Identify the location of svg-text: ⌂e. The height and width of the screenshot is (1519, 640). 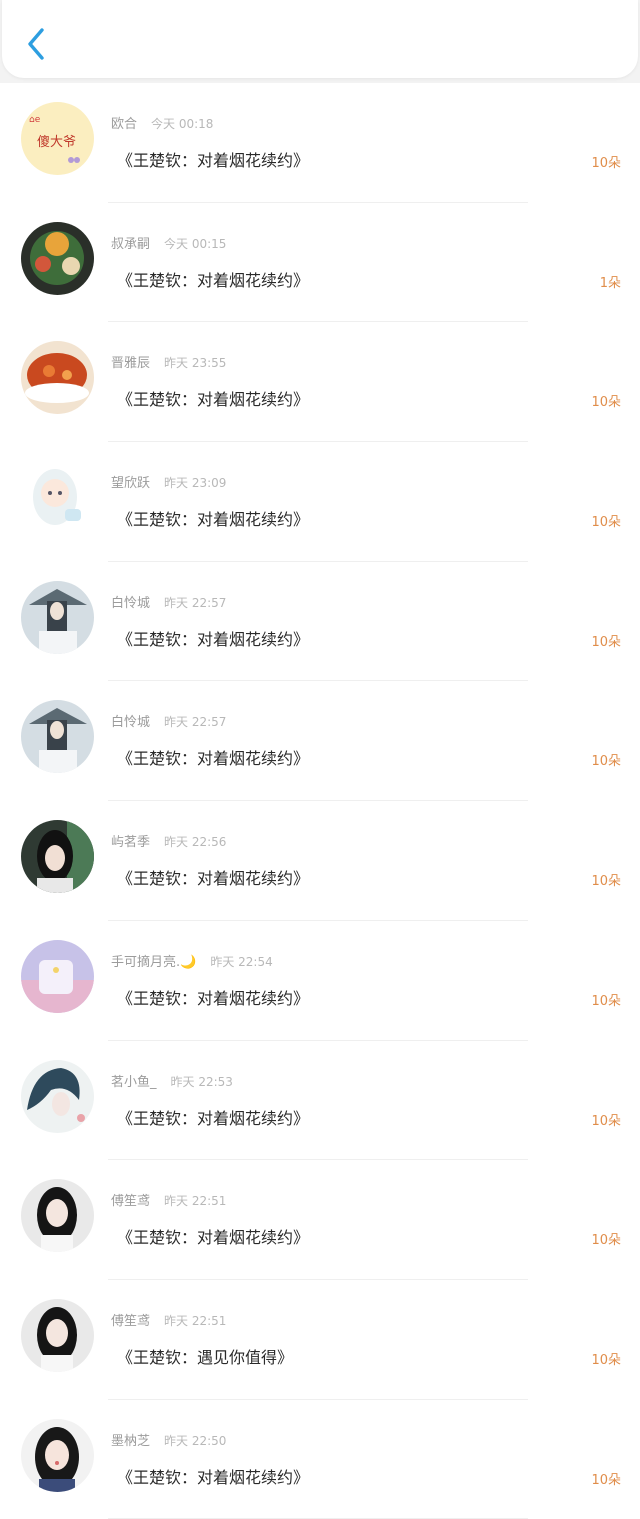
(35, 120).